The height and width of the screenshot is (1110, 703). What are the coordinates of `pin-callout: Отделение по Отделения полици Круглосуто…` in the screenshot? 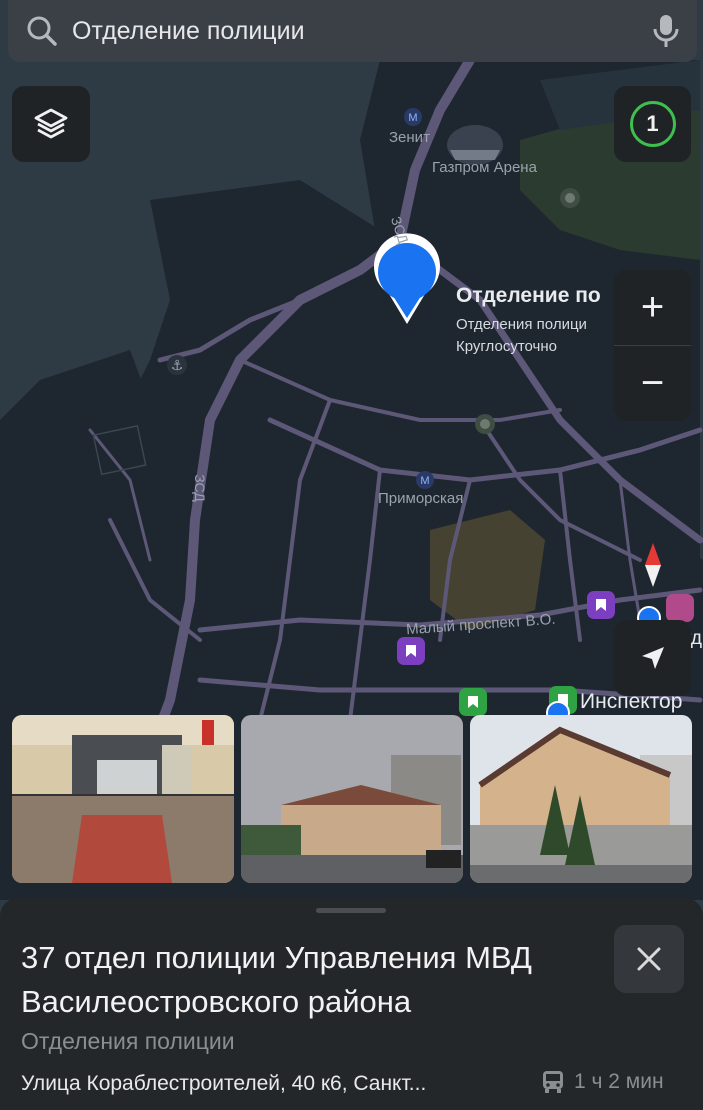 It's located at (528, 319).